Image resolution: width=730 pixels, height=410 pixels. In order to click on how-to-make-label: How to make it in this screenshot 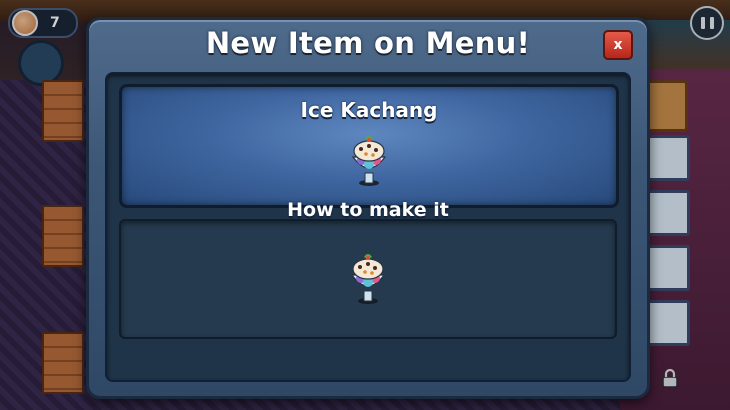, I will do `click(368, 210)`.